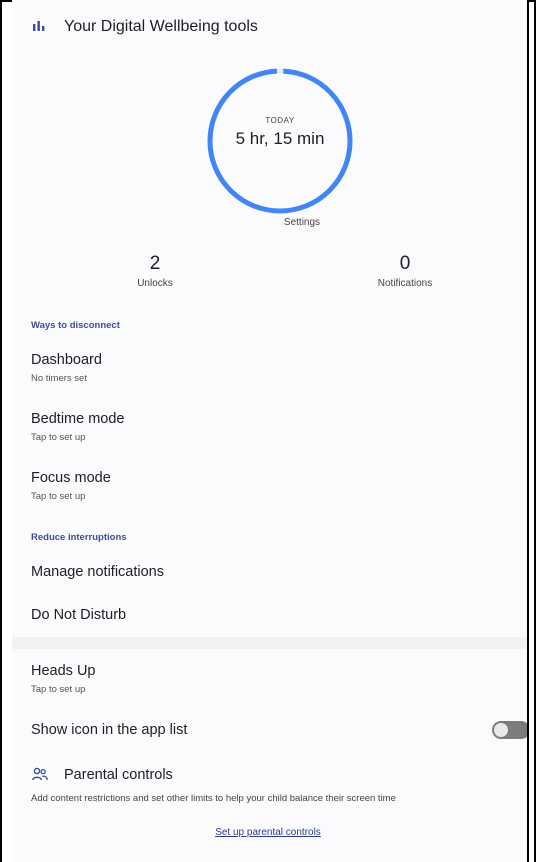 The height and width of the screenshot is (862, 536). I want to click on dashboard-title: Dashboard, so click(66, 360).